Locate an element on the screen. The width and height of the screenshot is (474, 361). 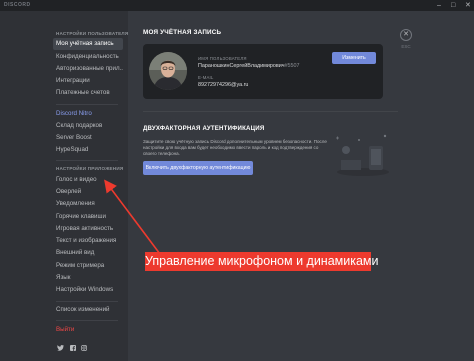
twofa-illustration is located at coordinates (363, 155).